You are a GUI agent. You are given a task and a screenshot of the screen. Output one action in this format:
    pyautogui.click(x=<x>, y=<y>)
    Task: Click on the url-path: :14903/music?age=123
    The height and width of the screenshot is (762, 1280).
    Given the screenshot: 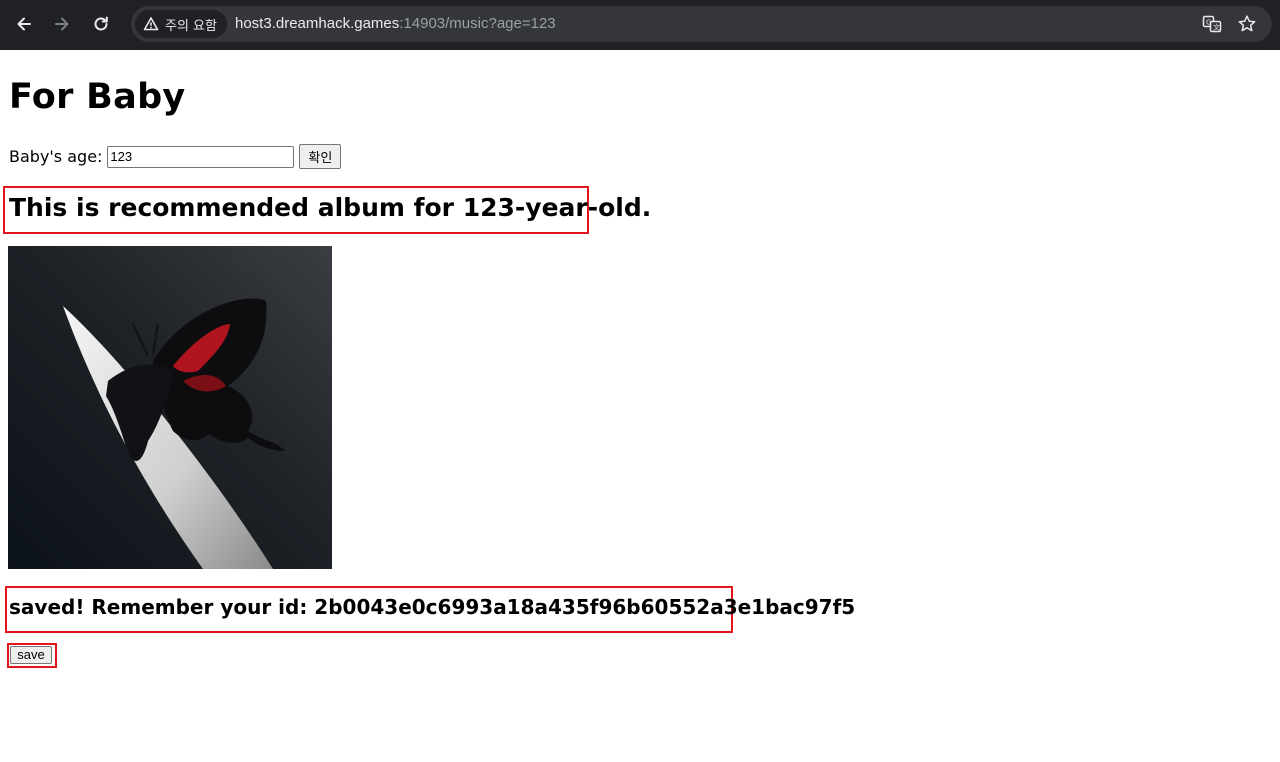 What is the action you would take?
    pyautogui.click(x=477, y=23)
    